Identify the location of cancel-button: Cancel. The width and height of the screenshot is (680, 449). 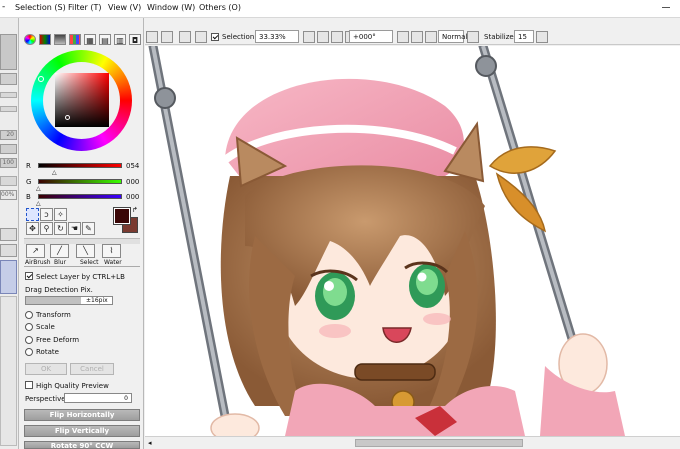
(92, 369).